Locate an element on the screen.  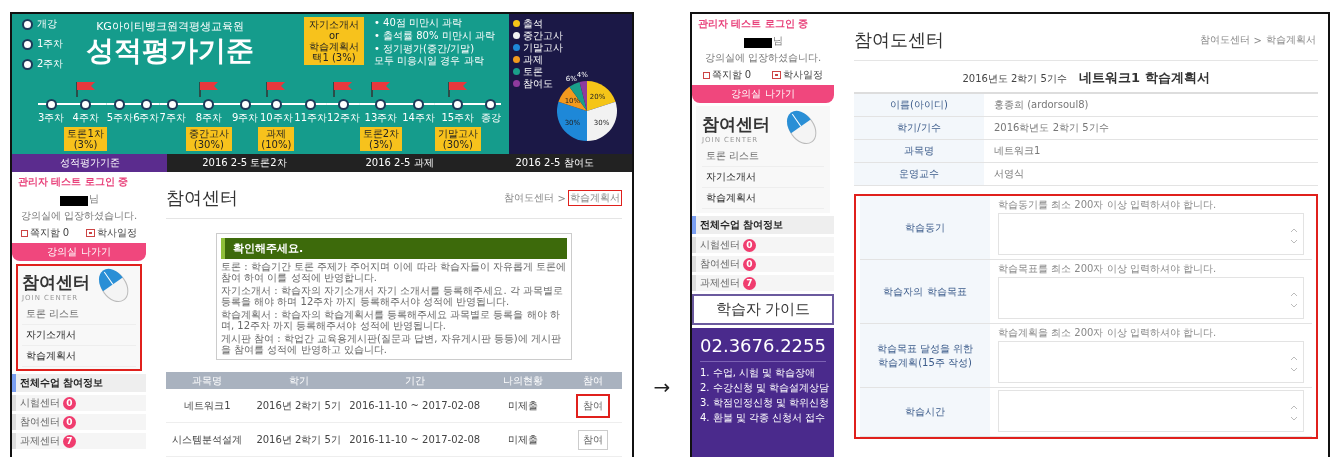
field-label: 과목명 is located at coordinates (919, 151).